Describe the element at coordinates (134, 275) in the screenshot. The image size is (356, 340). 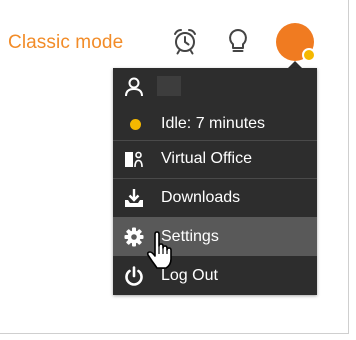
I see `power-icon` at that location.